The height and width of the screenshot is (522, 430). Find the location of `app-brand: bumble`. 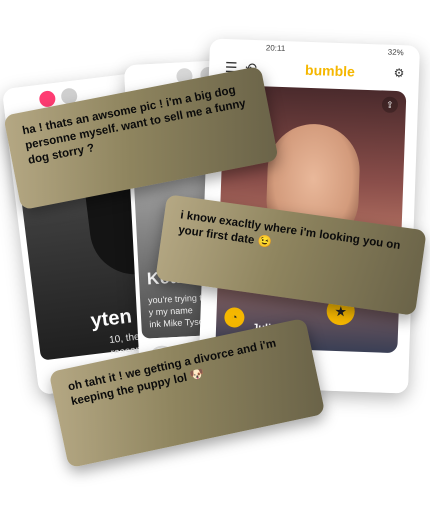

app-brand: bumble is located at coordinates (330, 70).